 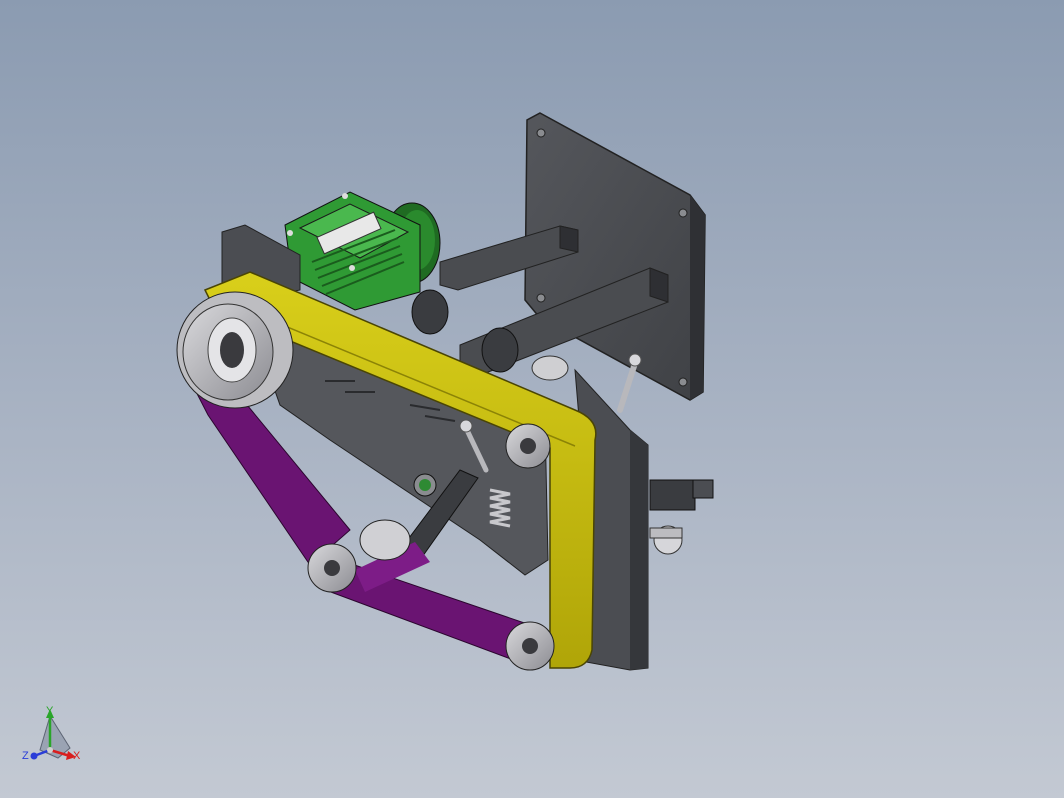 I want to click on z-axis-label: Z, so click(x=25, y=756).